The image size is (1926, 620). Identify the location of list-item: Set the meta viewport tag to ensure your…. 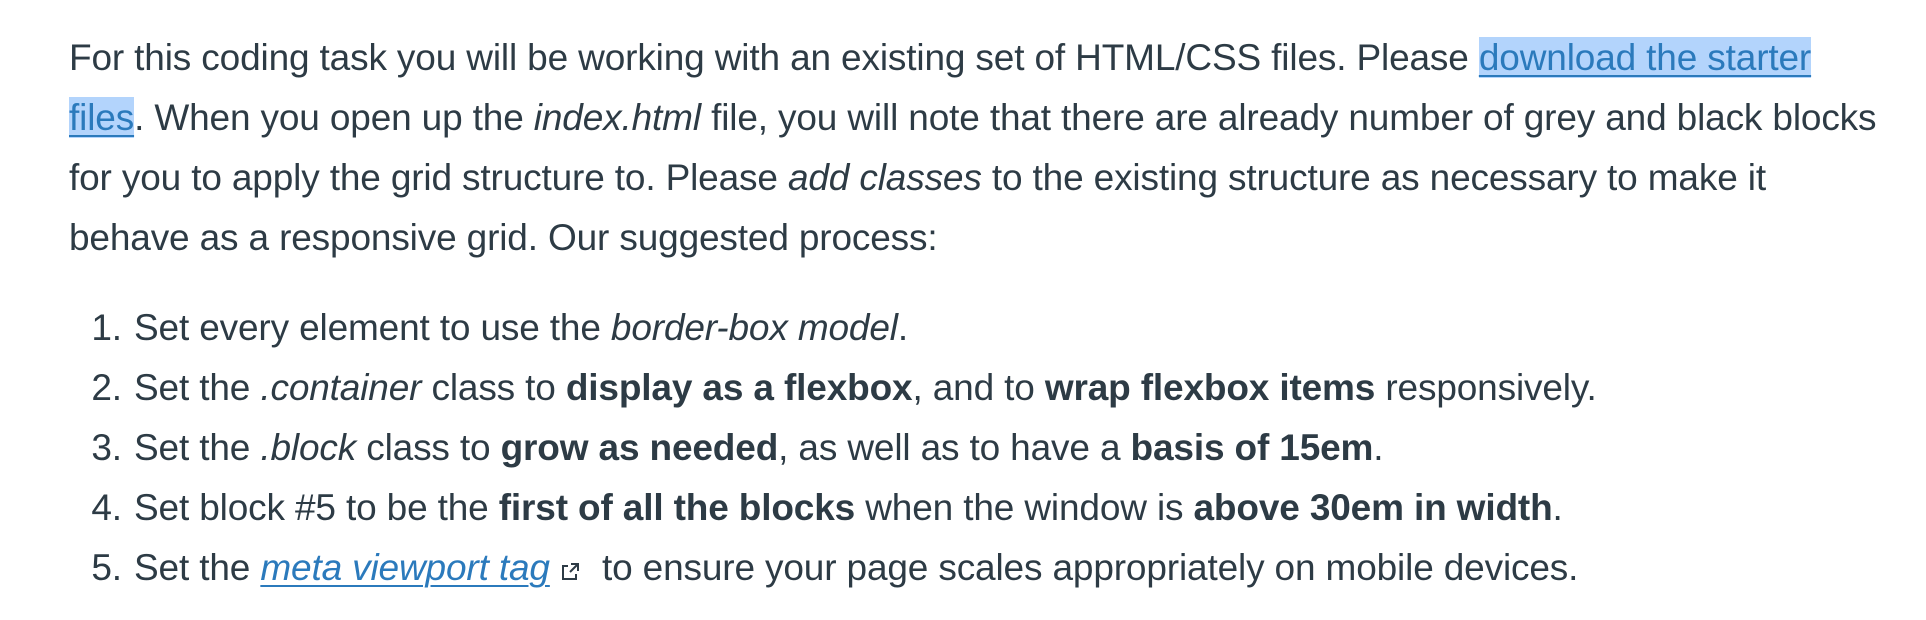
(1010, 569).